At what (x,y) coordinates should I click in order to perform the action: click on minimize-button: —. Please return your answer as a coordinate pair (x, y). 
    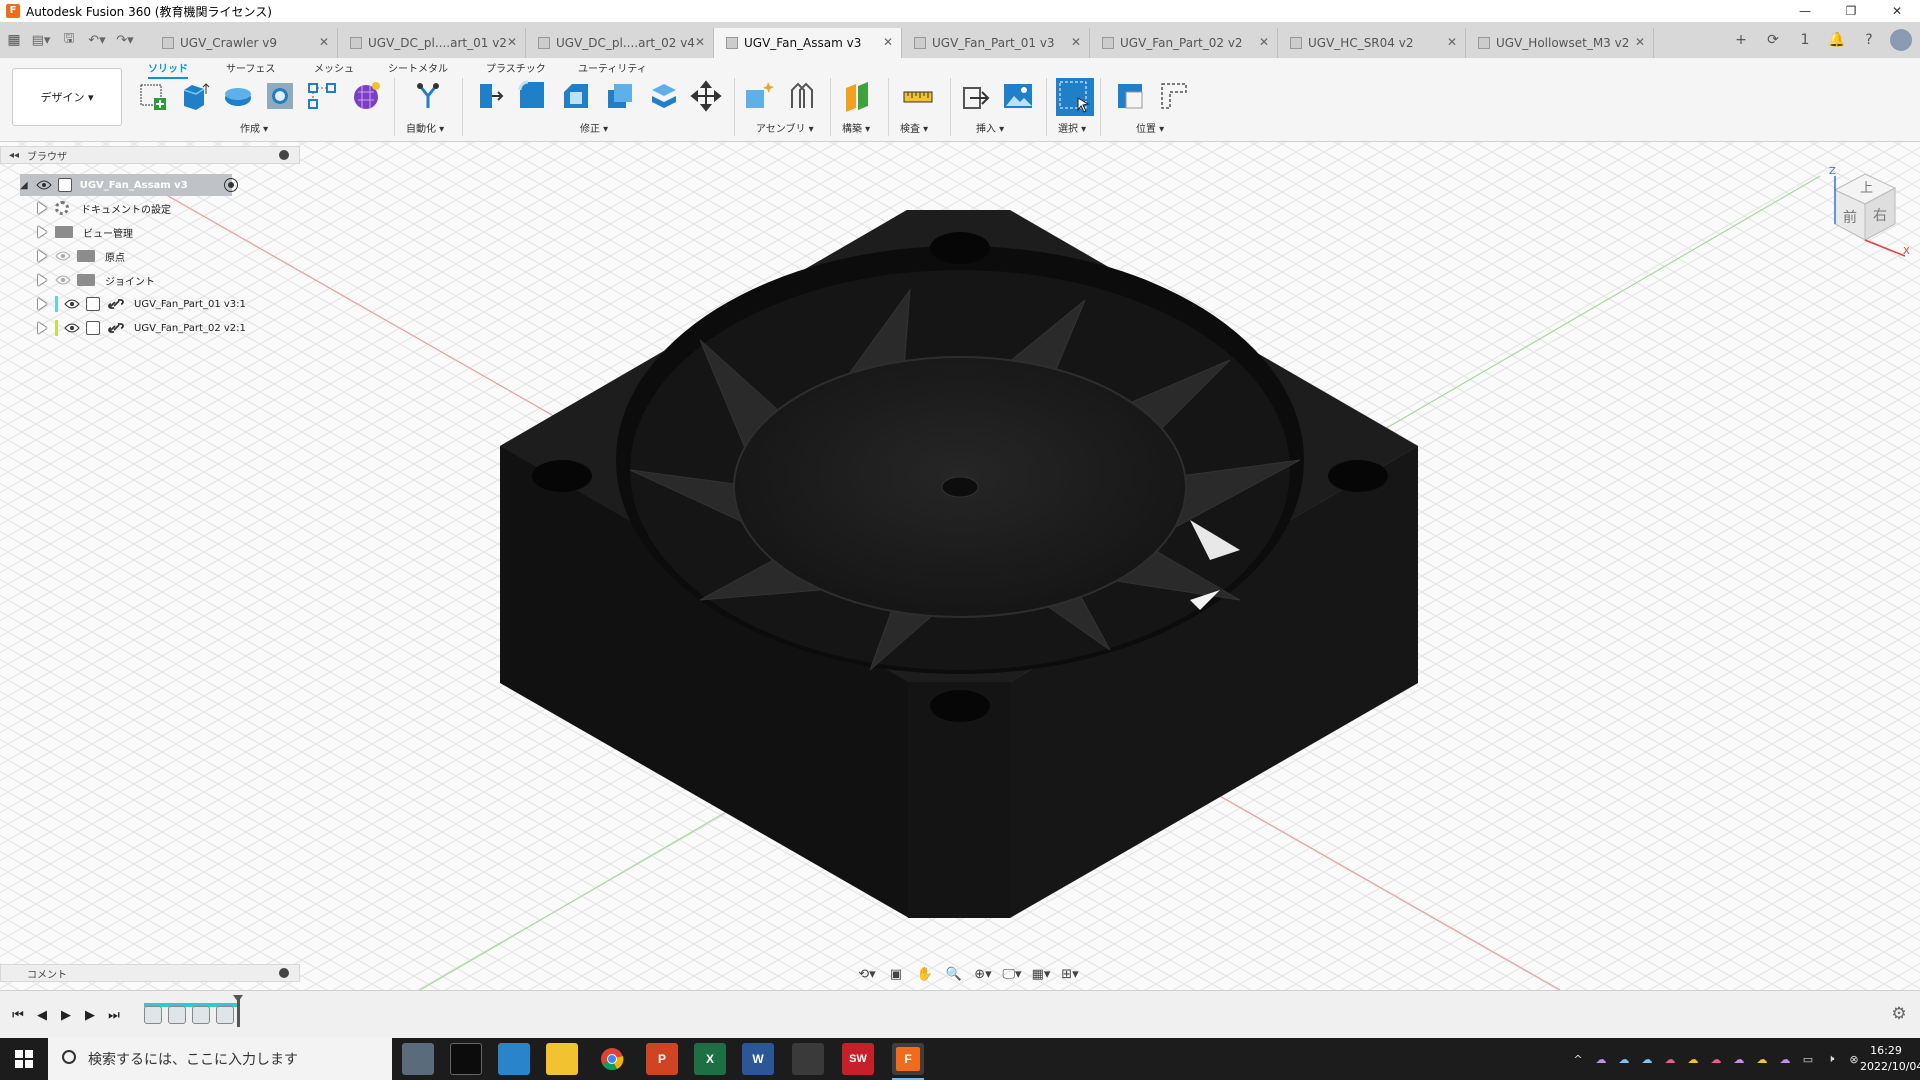
    Looking at the image, I should click on (1805, 11).